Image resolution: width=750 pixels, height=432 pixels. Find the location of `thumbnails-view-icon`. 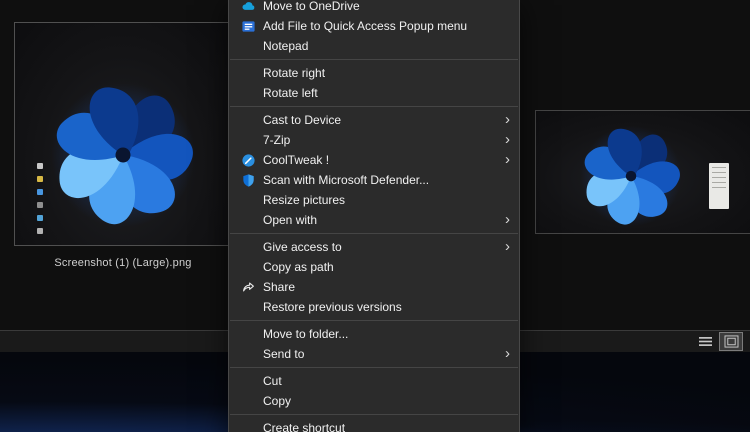

thumbnails-view-icon is located at coordinates (731, 341).